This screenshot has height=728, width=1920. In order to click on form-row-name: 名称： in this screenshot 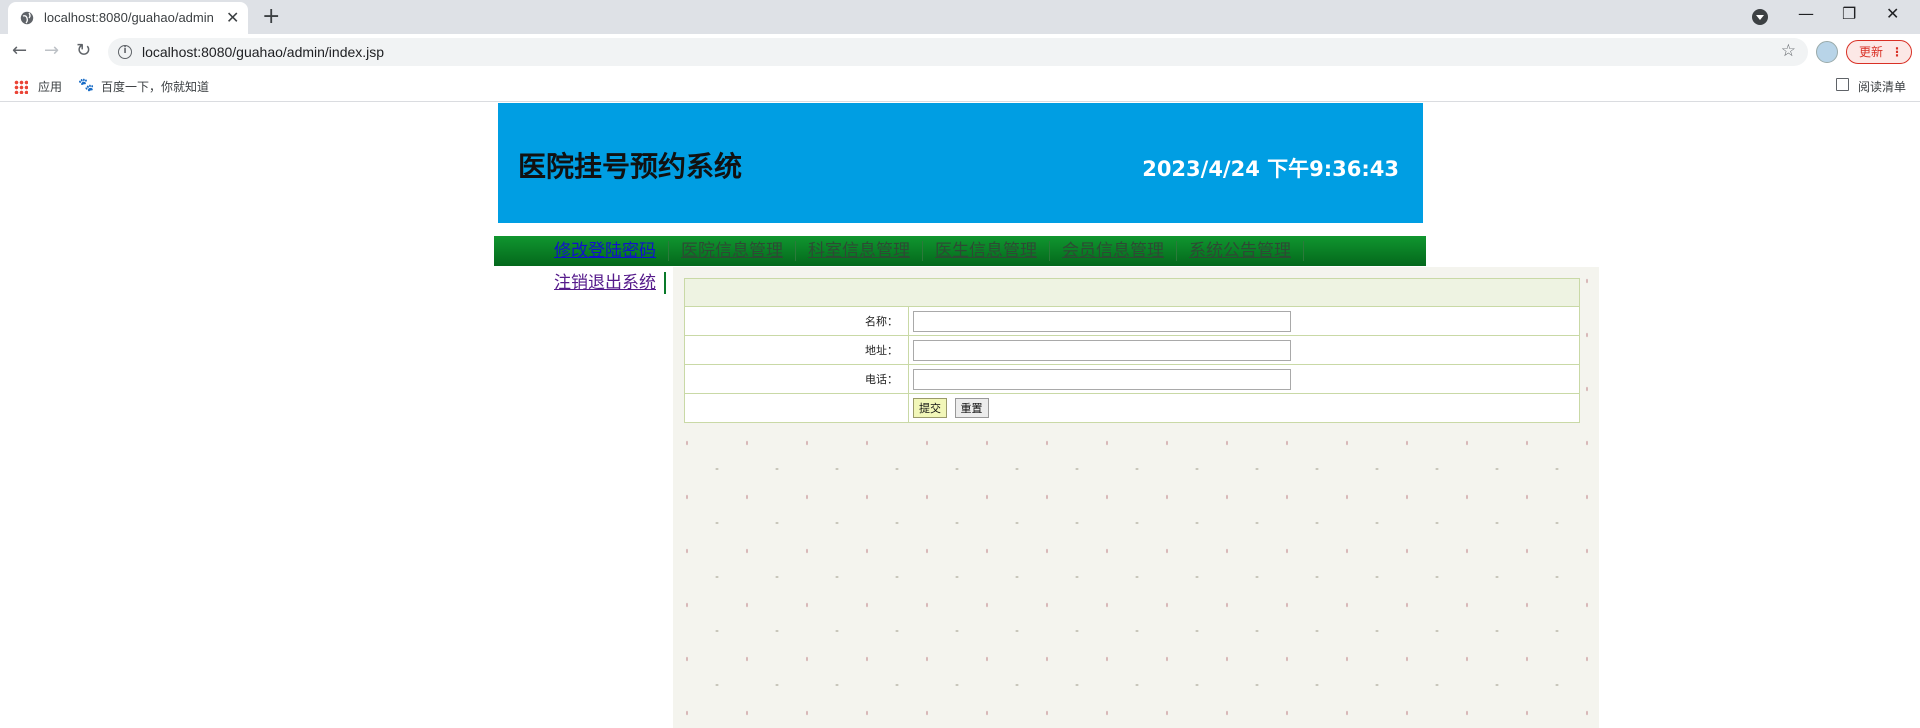, I will do `click(1132, 321)`.